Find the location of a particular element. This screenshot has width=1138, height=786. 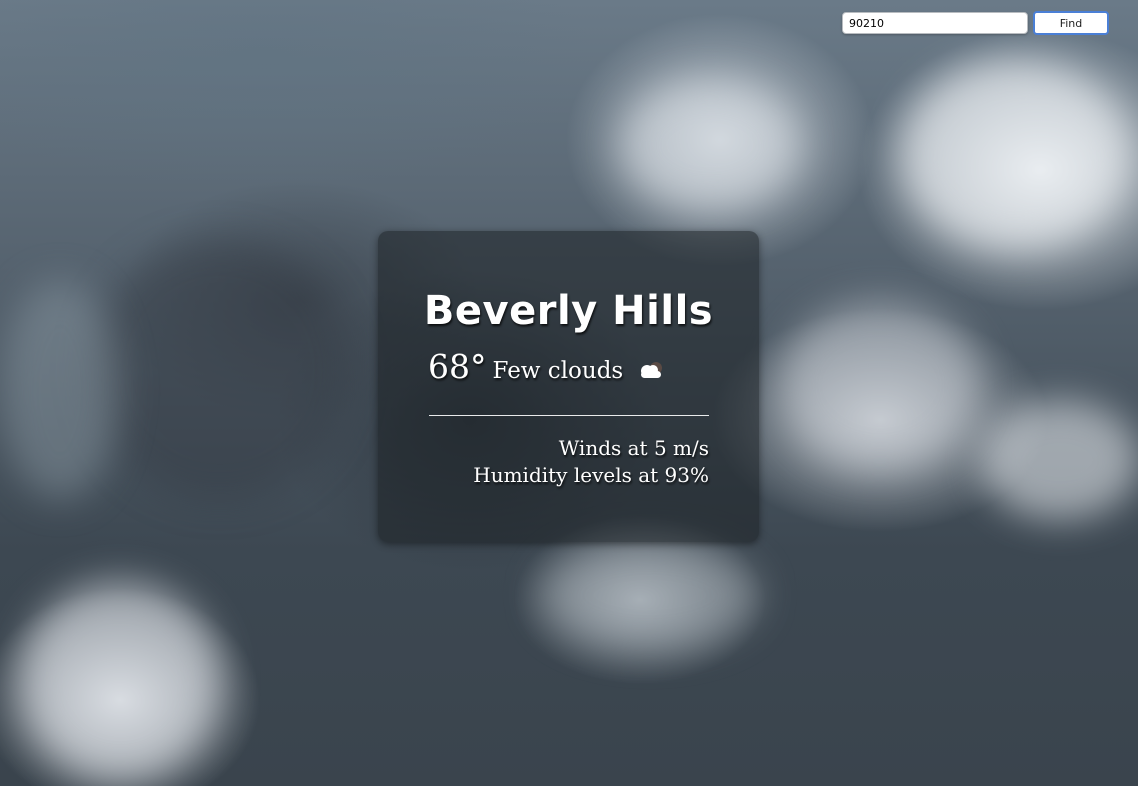

wind-speed: Winds at 5 m/s is located at coordinates (633, 448).